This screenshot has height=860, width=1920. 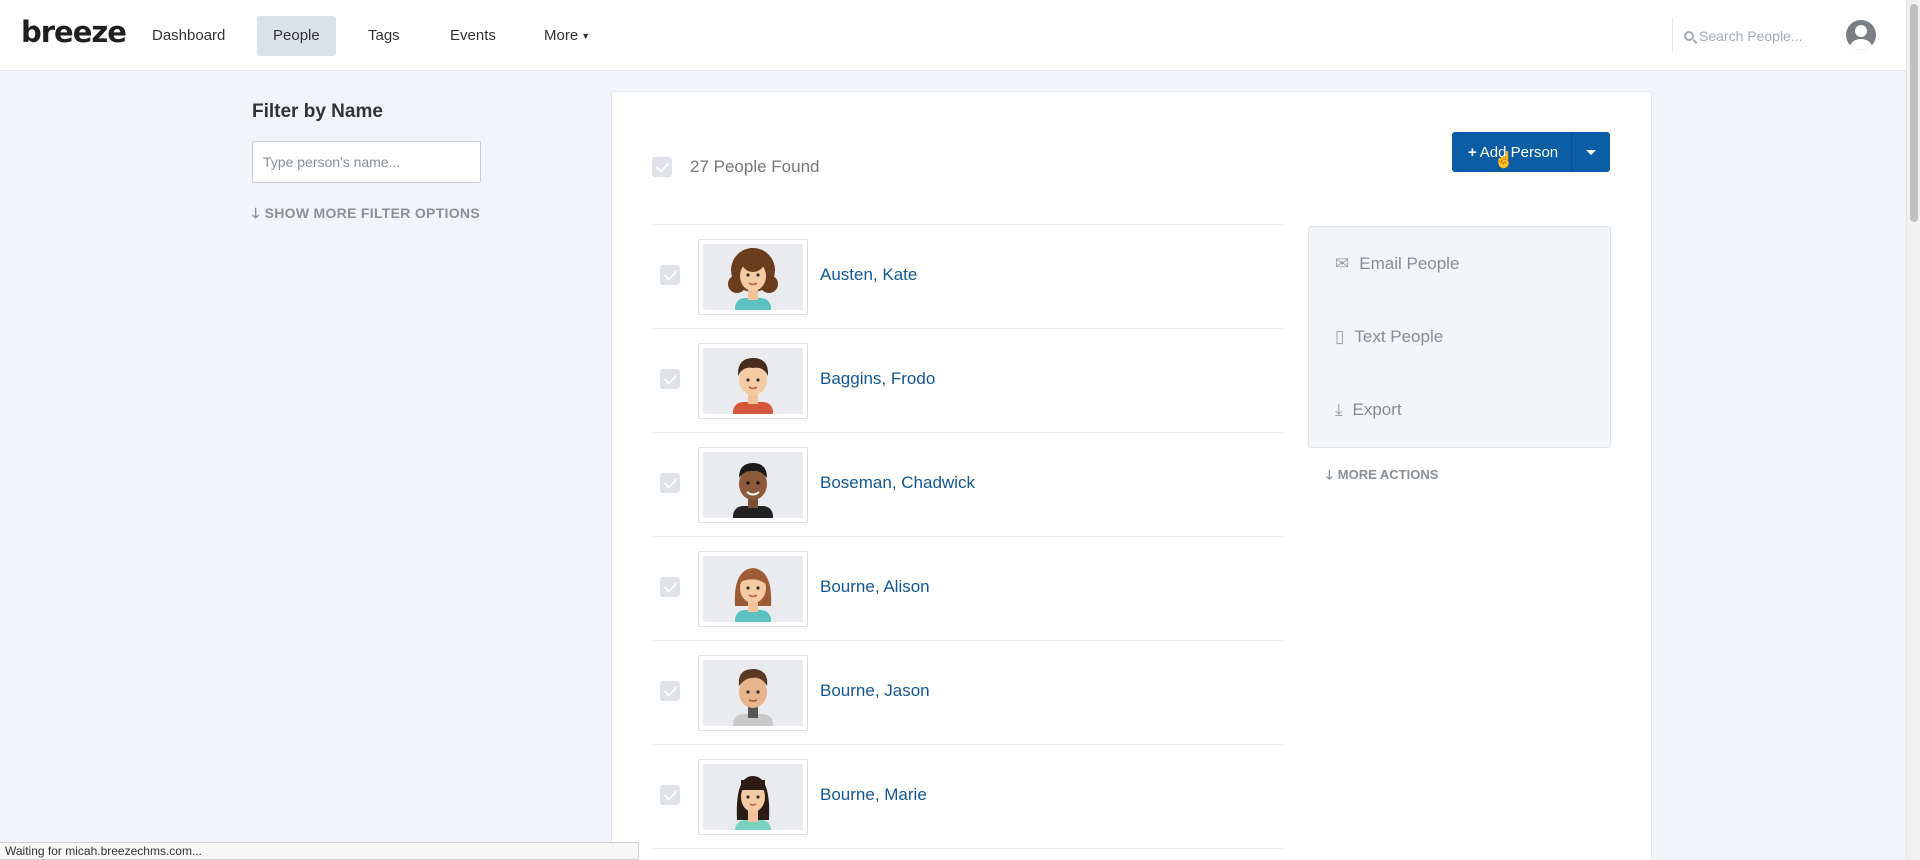 I want to click on avatar-marie-icon, so click(x=753, y=803).